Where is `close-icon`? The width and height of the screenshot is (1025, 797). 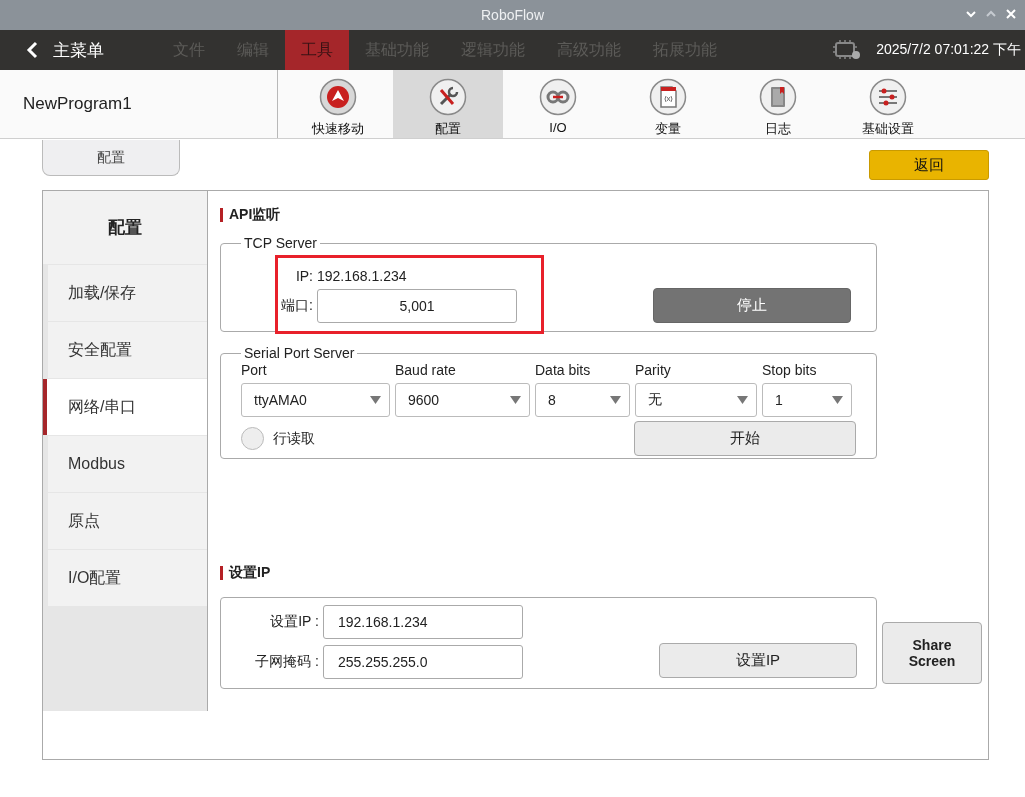 close-icon is located at coordinates (1011, 14).